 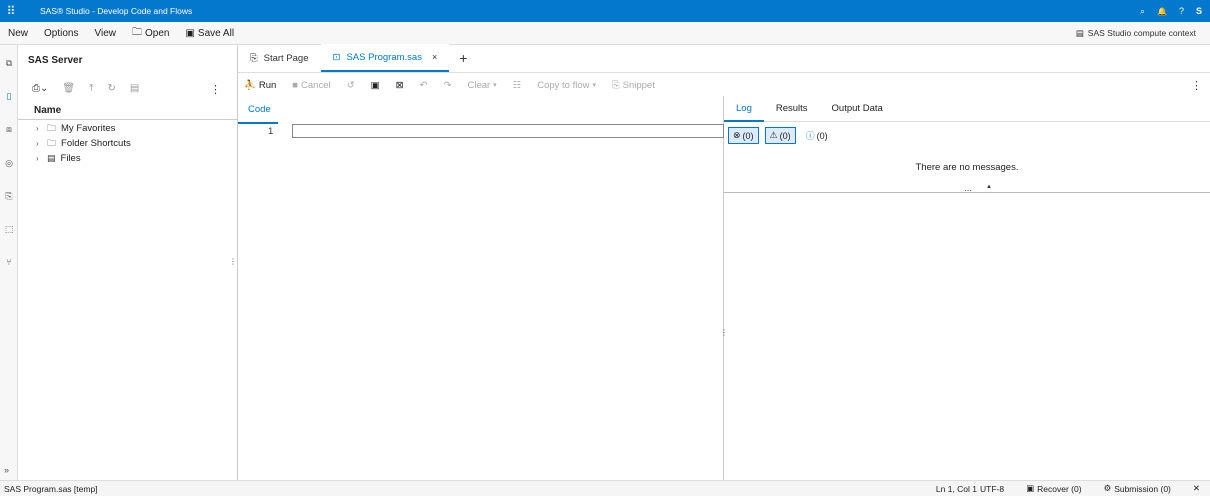 I want to click on gear-icon: ⚙, so click(x=1107, y=488).